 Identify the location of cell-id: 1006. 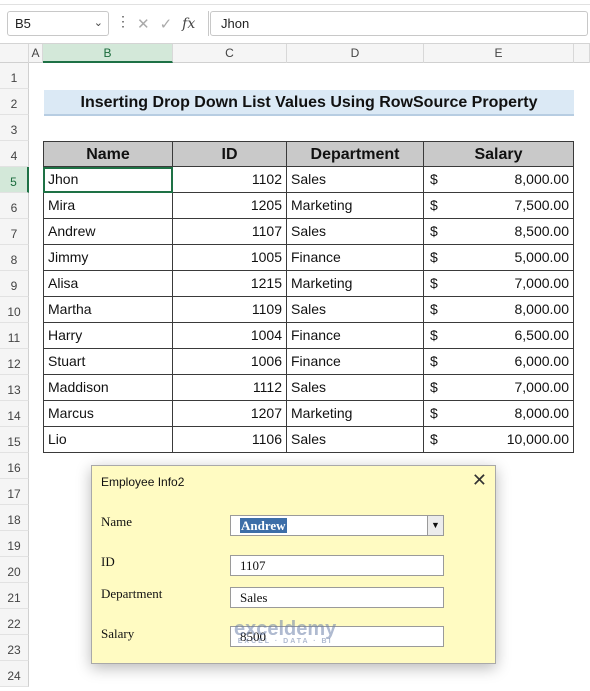
(230, 362).